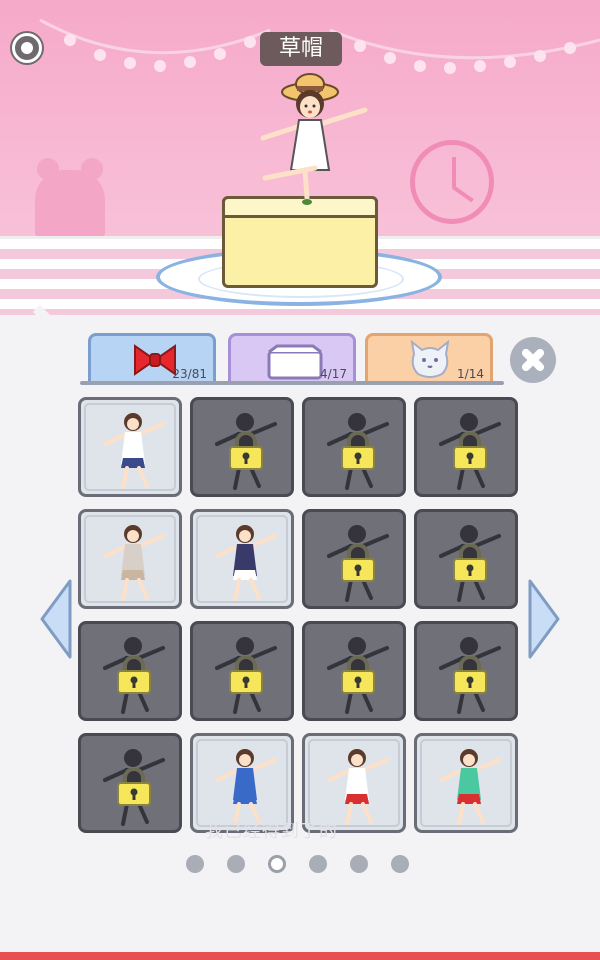 This screenshot has width=600, height=960. What do you see at coordinates (315, 140) in the screenshot?
I see `girl-character` at bounding box center [315, 140].